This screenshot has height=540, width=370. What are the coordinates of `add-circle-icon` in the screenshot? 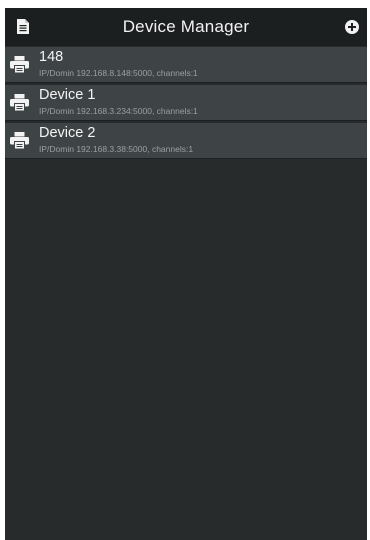 It's located at (352, 27).